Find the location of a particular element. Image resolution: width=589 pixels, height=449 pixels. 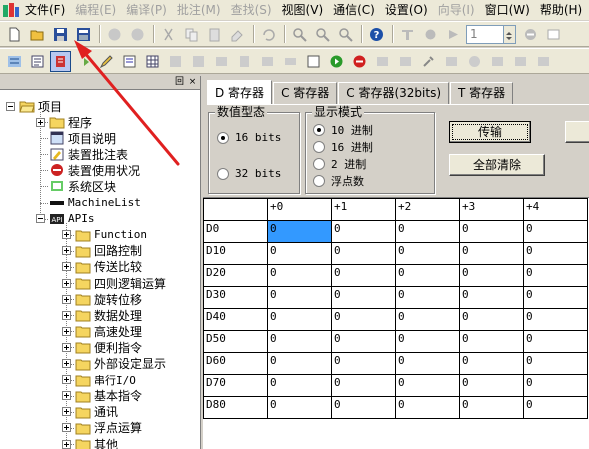

radio-16-bits: 16 bits is located at coordinates (249, 137).